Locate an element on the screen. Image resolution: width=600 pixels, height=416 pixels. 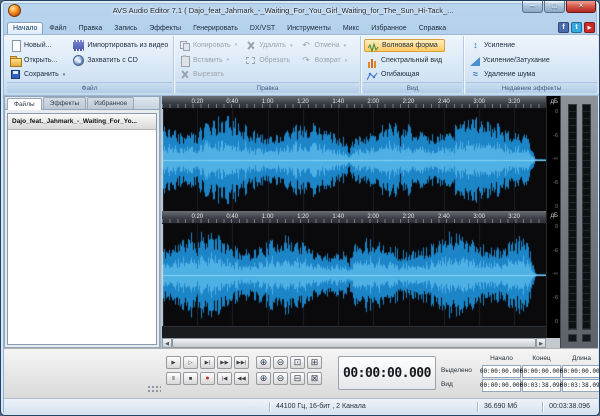
timeline-ruler-bottom: 0:20 0:40 1:00 1:20 1:40 2:00 2:20 2:40 3:00 3:20 is located at coordinates (354, 217).